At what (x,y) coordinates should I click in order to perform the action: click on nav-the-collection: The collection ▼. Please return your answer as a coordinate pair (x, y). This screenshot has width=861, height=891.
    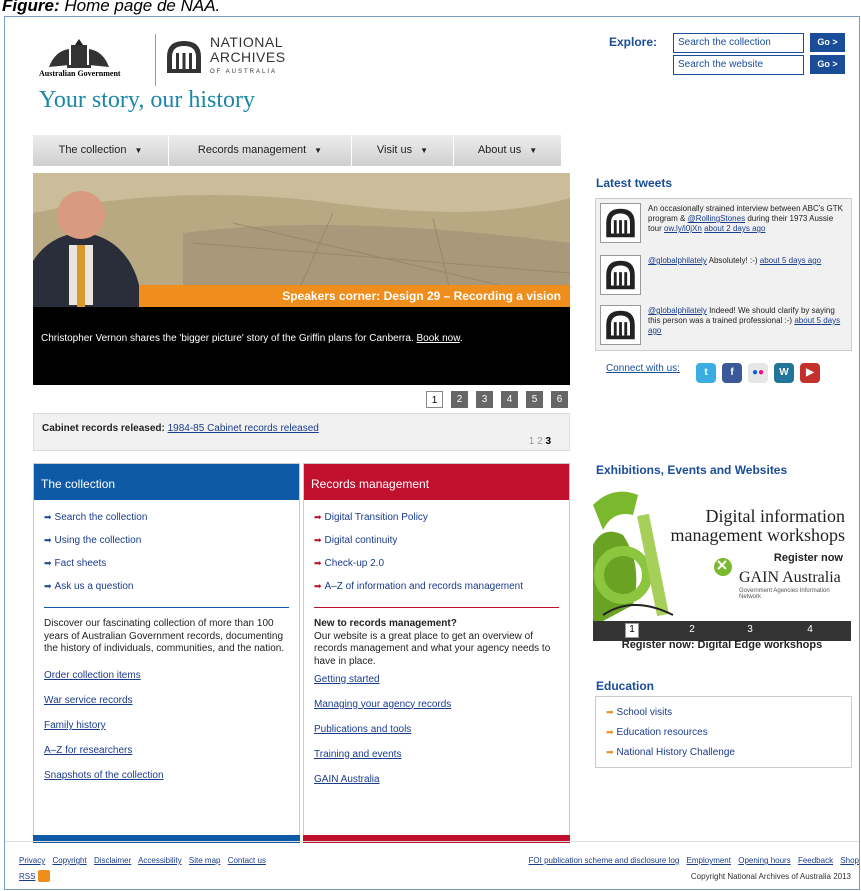
    Looking at the image, I should click on (101, 150).